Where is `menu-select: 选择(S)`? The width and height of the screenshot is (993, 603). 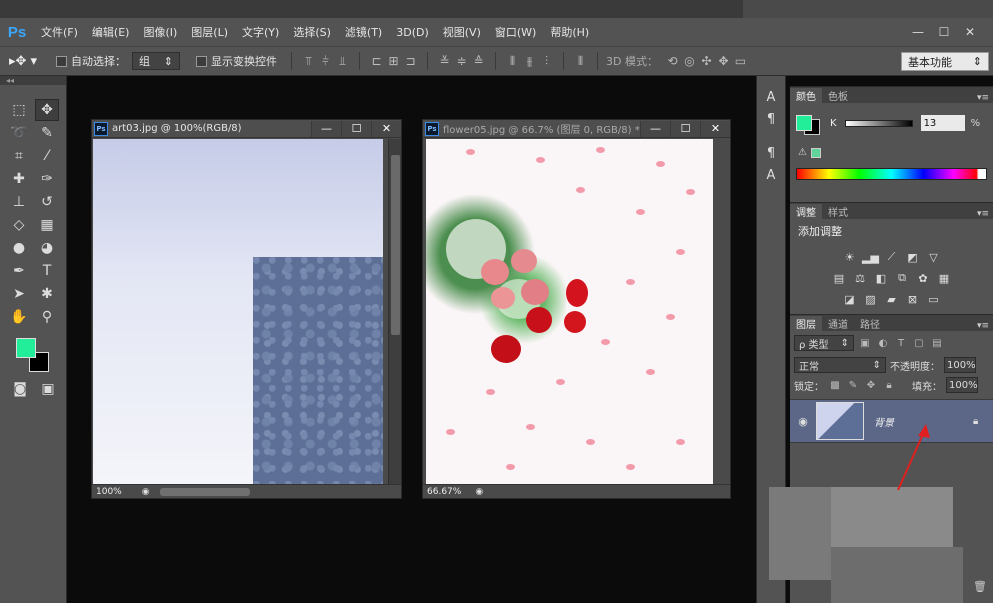
menu-select: 选择(S) is located at coordinates (312, 32).